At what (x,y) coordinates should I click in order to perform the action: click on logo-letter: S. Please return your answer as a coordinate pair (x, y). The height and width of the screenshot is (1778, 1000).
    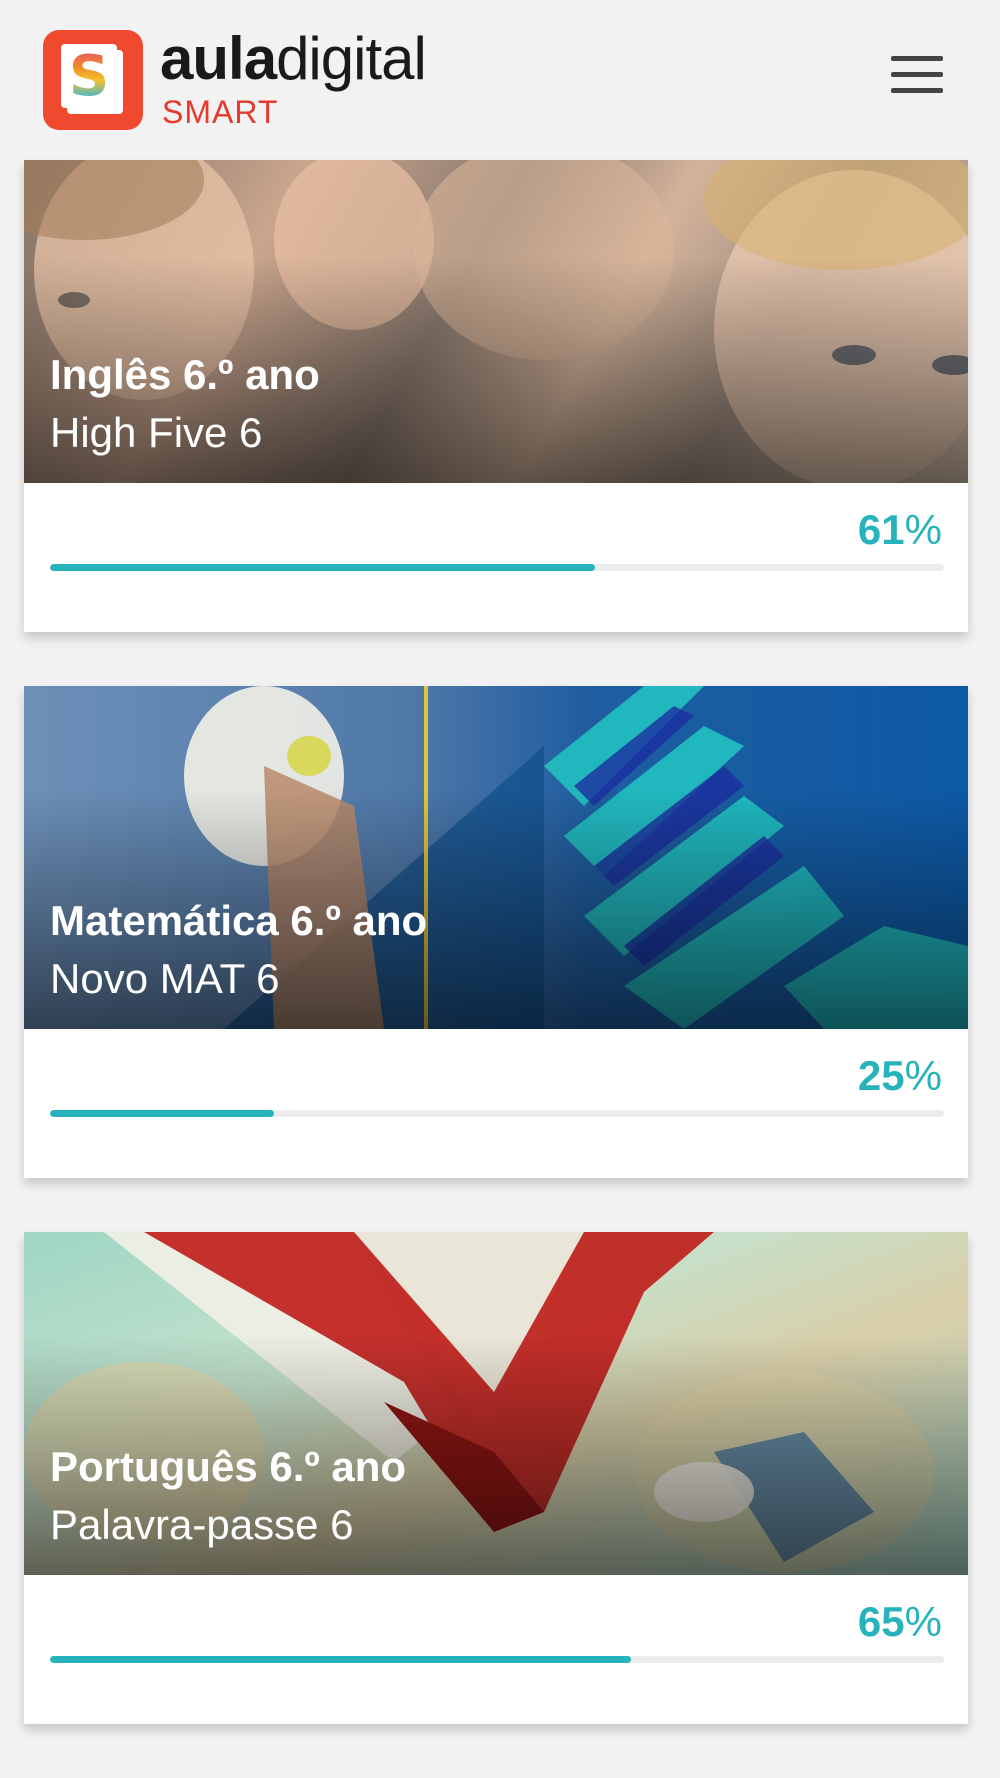
    Looking at the image, I should click on (89, 77).